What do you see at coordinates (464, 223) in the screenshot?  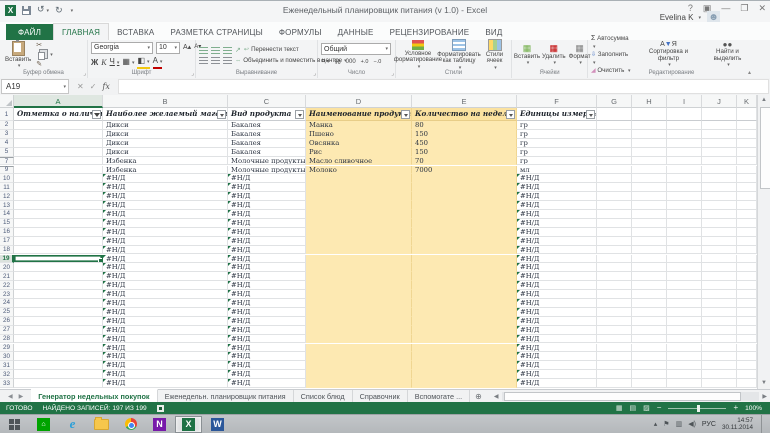 I see `cell-E15` at bounding box center [464, 223].